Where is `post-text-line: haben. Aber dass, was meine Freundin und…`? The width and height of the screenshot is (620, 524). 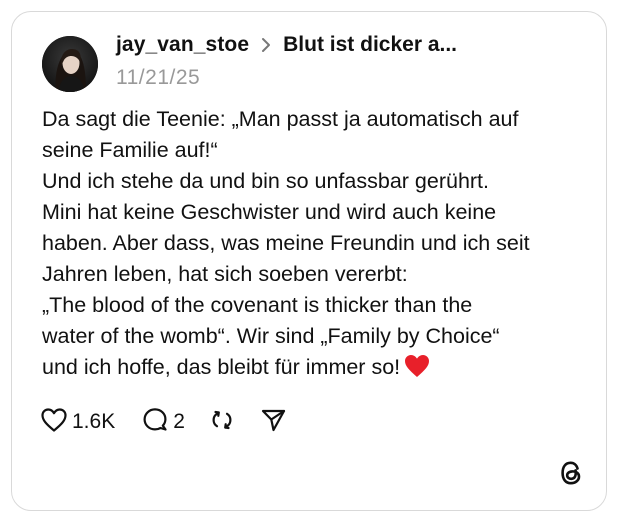
post-text-line: haben. Aber dass, was meine Freundin und… is located at coordinates (286, 243).